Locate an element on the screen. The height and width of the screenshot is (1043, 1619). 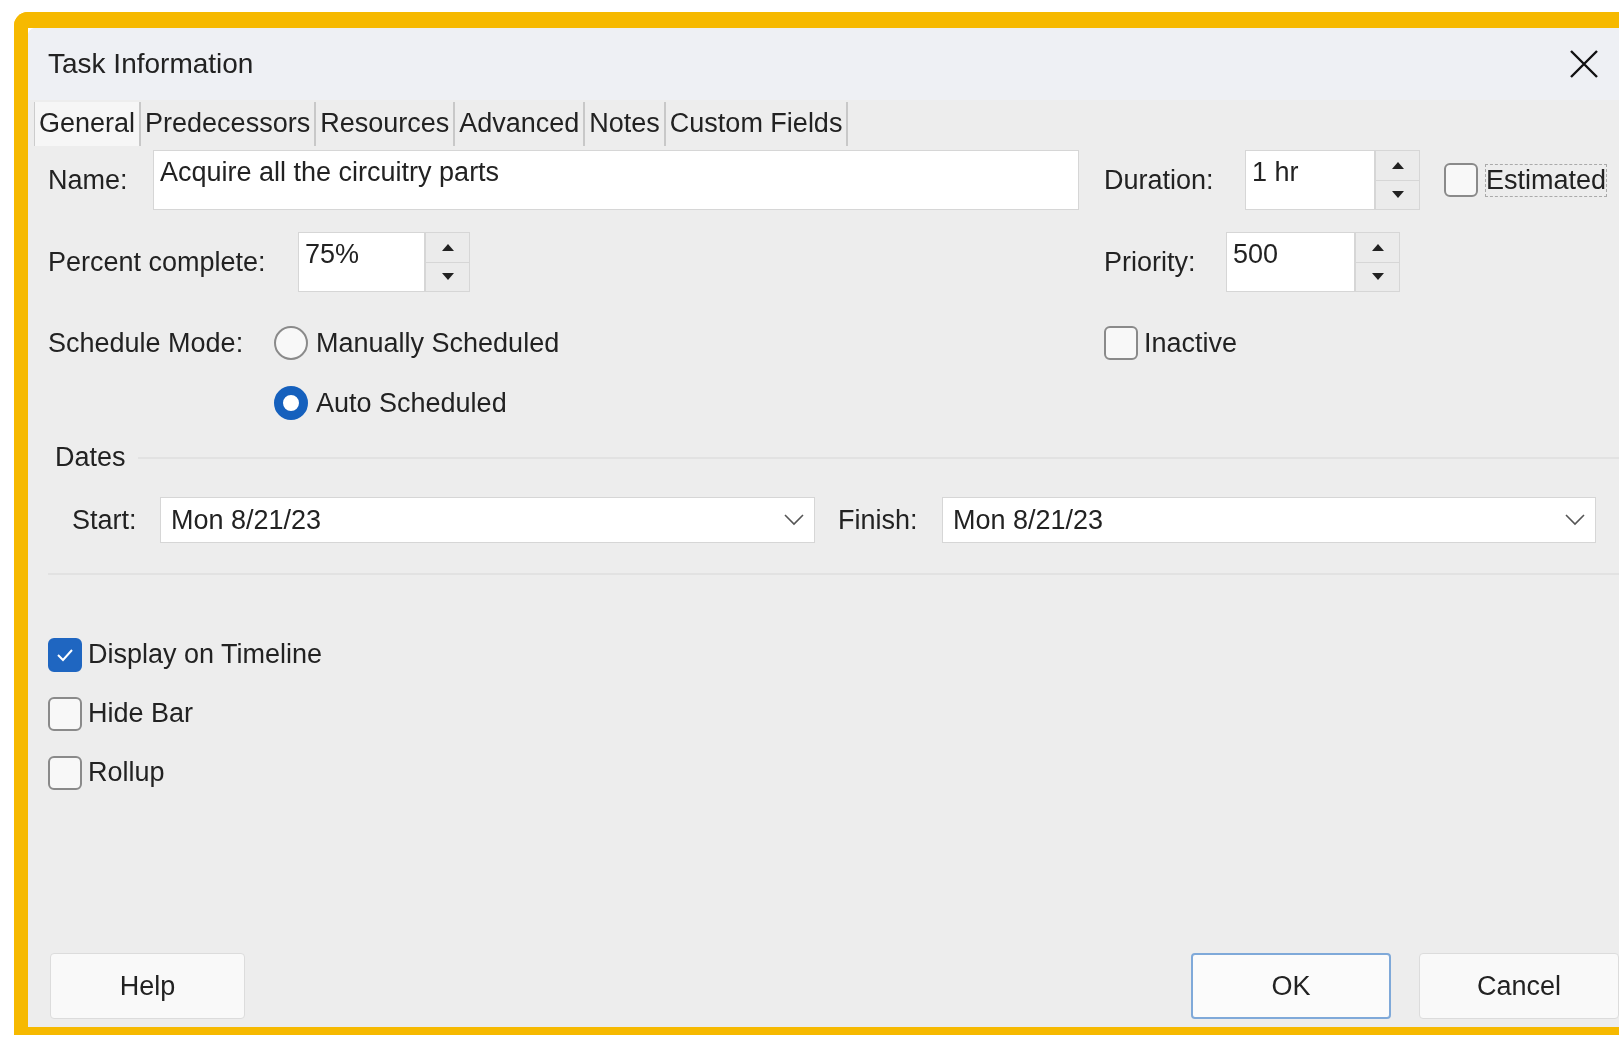
checkbox-label: Hide Bar is located at coordinates (141, 713).